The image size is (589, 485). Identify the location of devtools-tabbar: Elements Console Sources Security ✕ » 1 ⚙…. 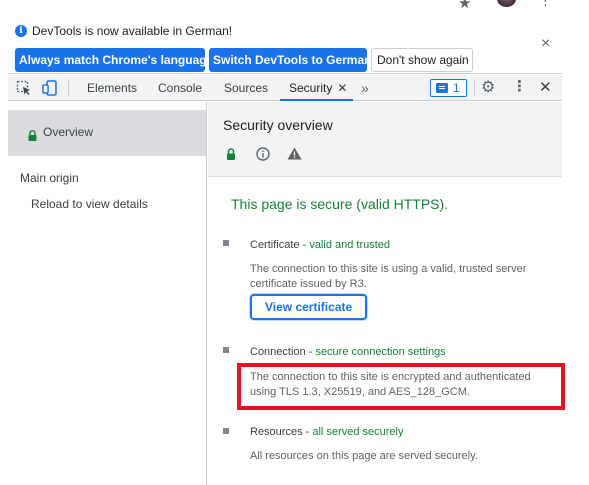
(285, 88).